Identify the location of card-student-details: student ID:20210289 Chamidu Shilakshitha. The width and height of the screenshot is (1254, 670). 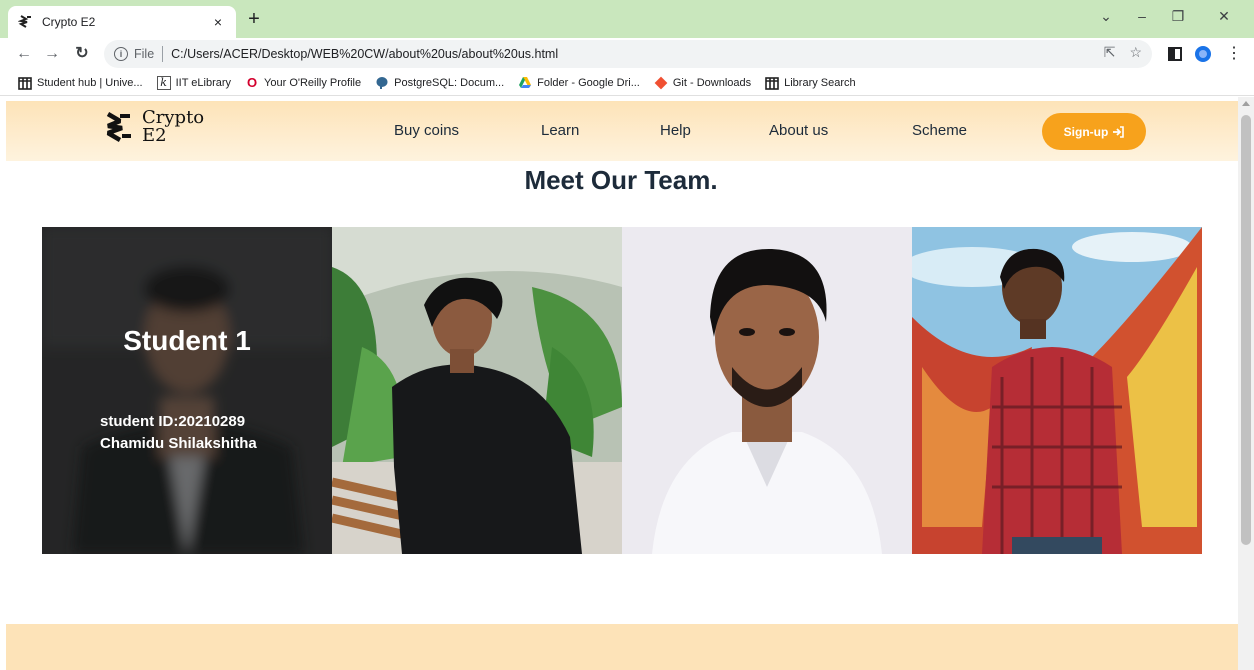
(178, 433).